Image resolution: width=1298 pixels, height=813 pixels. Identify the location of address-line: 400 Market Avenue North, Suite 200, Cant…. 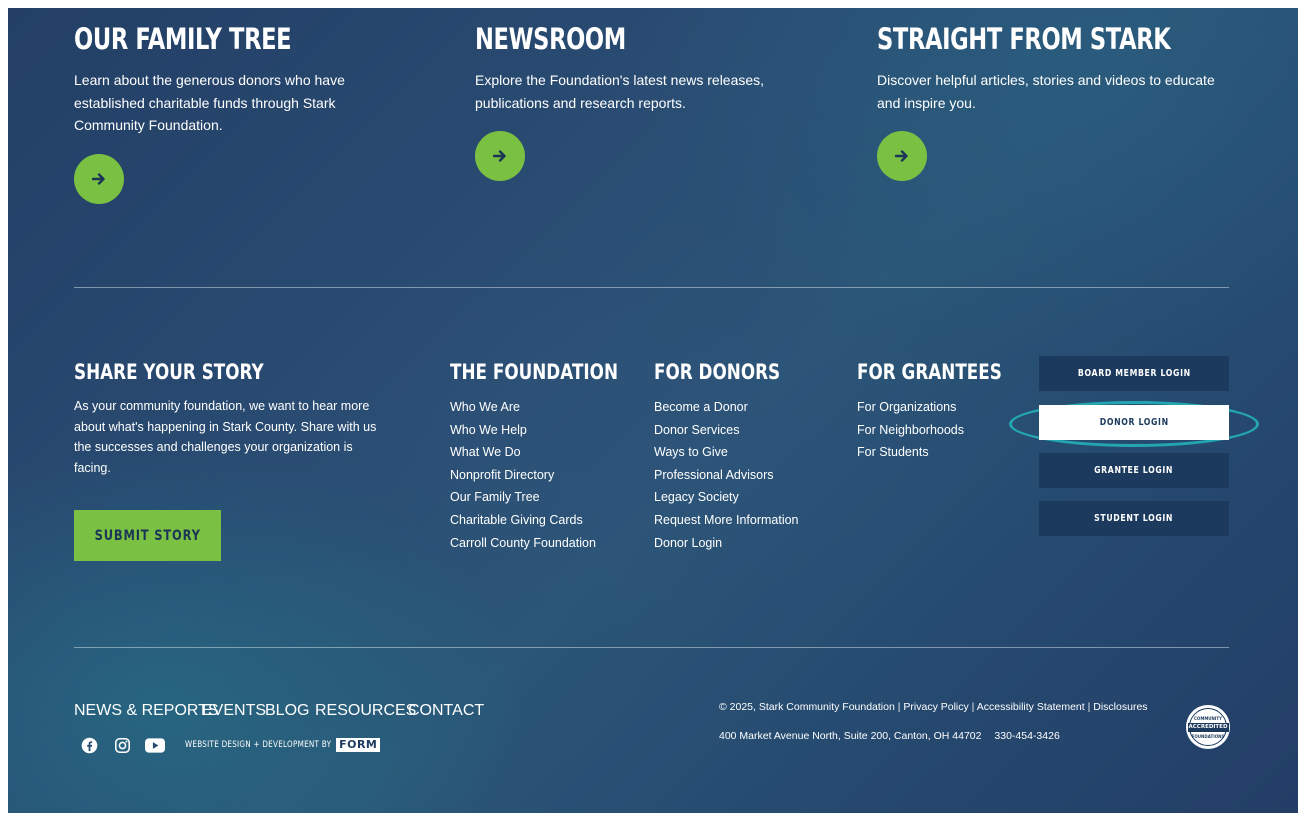
(889, 736).